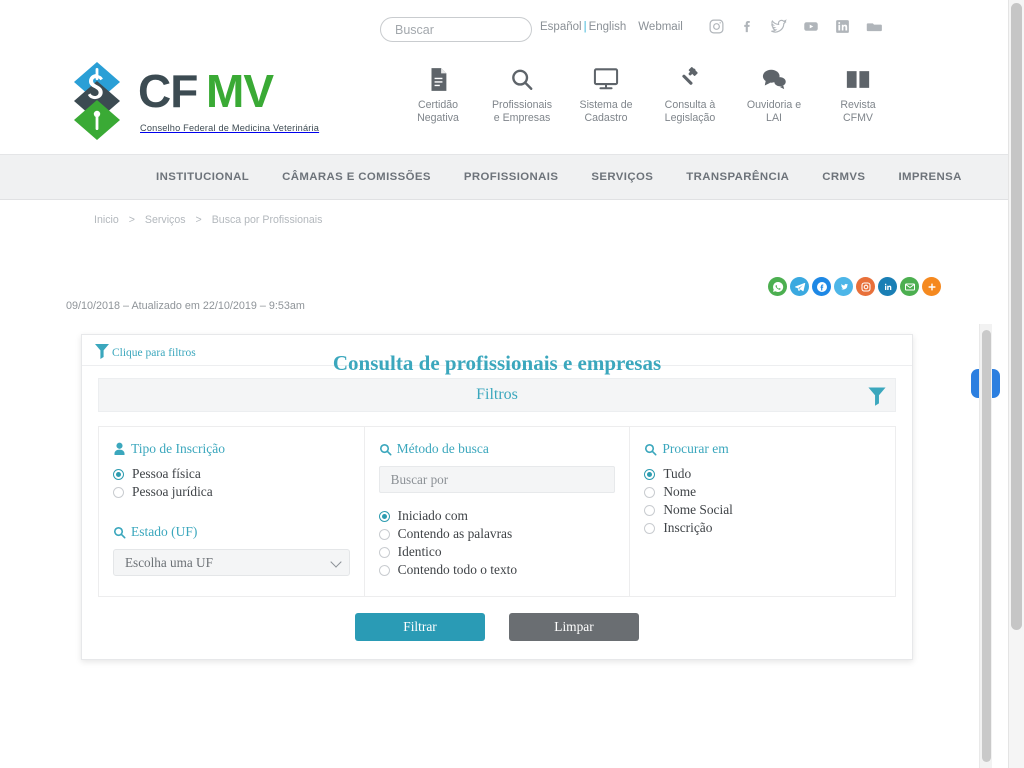 This screenshot has height=768, width=1024. I want to click on radio-nome-social: Nome Social, so click(762, 510).